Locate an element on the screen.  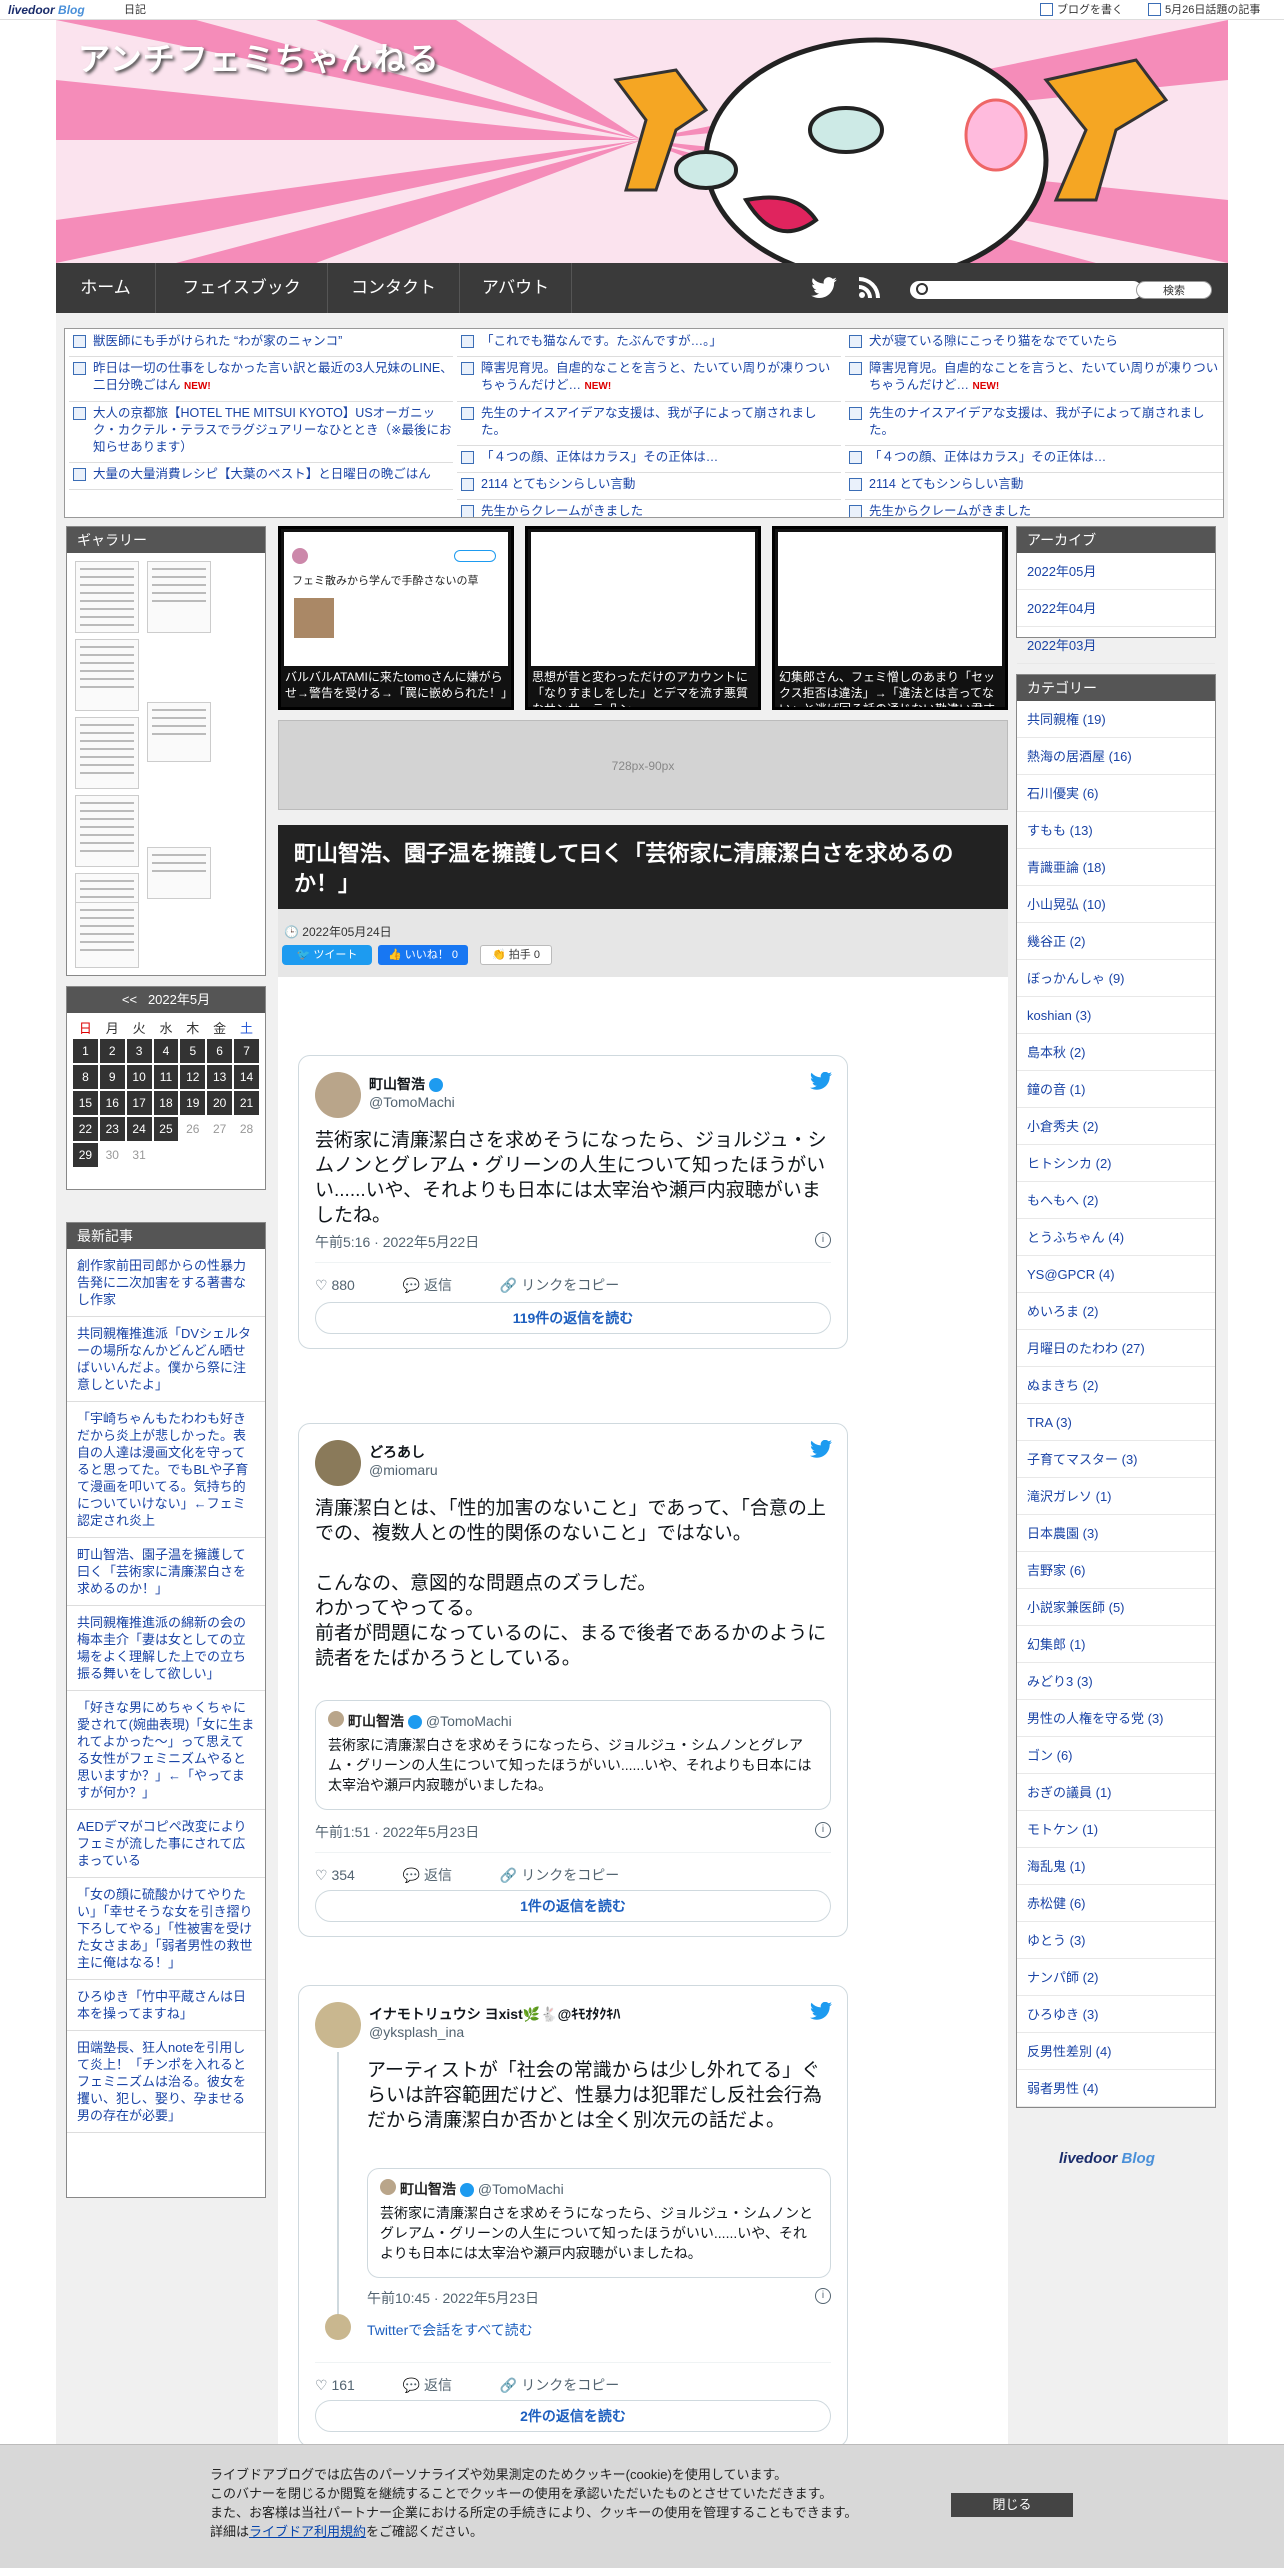
tweet-author-name: イナモトリュウシ ヨxist🌿🐇@ｷﾓｵﾀｸｷﾊ is located at coordinates (494, 2014).